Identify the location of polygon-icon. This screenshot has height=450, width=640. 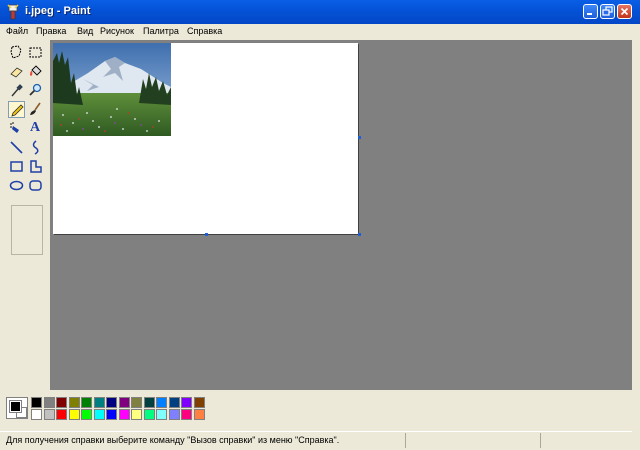
(36, 166).